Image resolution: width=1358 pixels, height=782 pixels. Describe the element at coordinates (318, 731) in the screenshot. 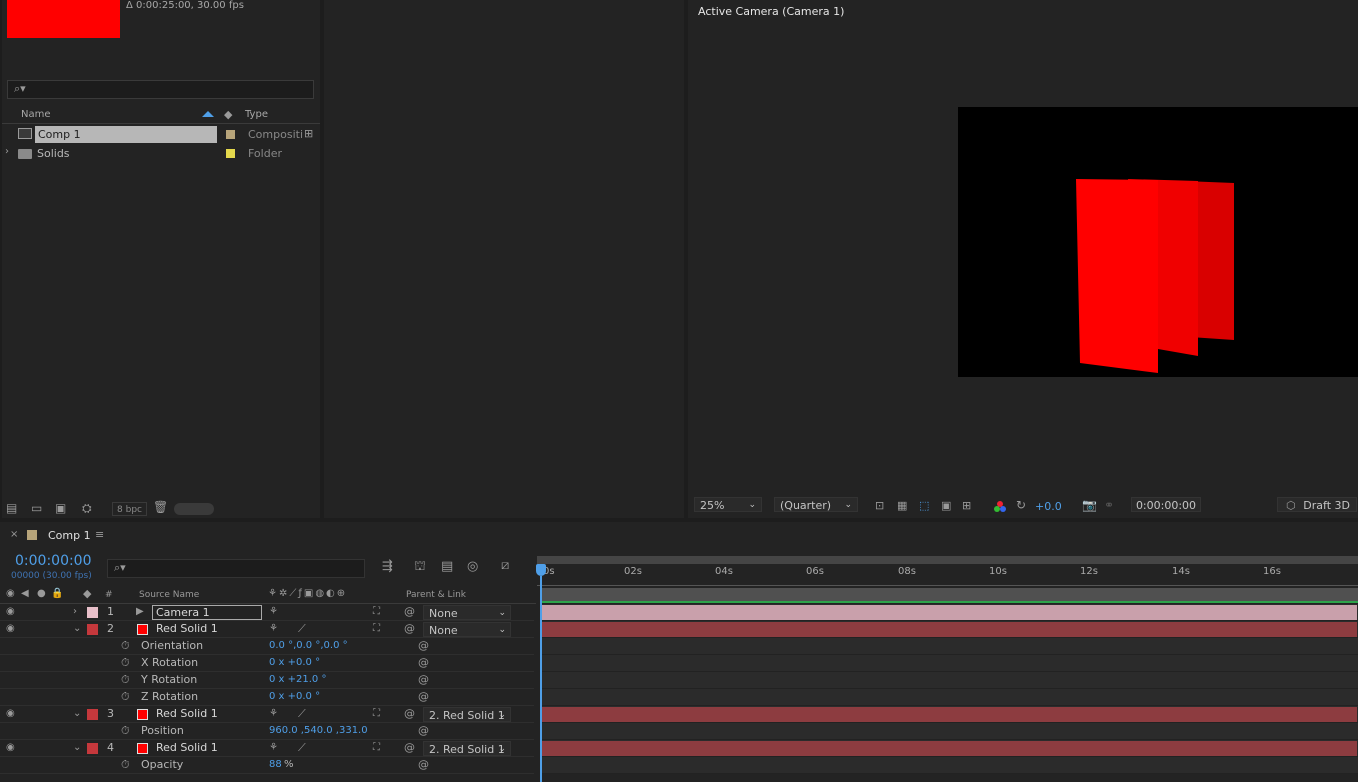

I see `property-value: 960.0 ,540.0 ,331.0` at that location.